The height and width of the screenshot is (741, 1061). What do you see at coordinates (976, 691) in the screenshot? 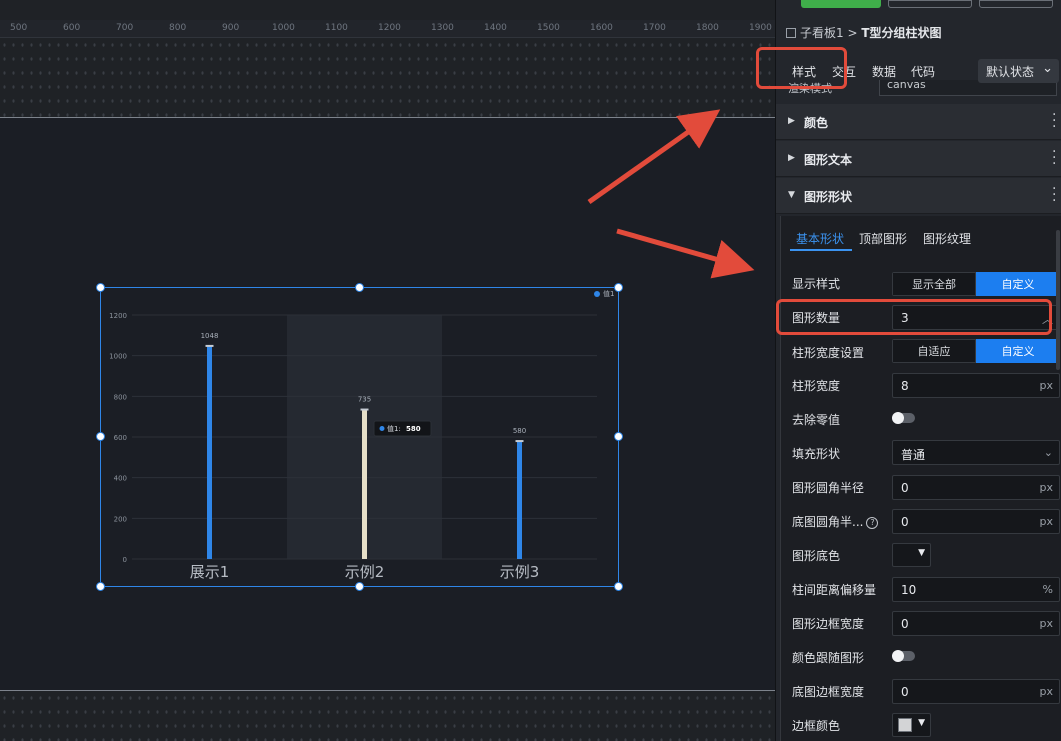
I see `bg-border-width-input: 0 px` at bounding box center [976, 691].